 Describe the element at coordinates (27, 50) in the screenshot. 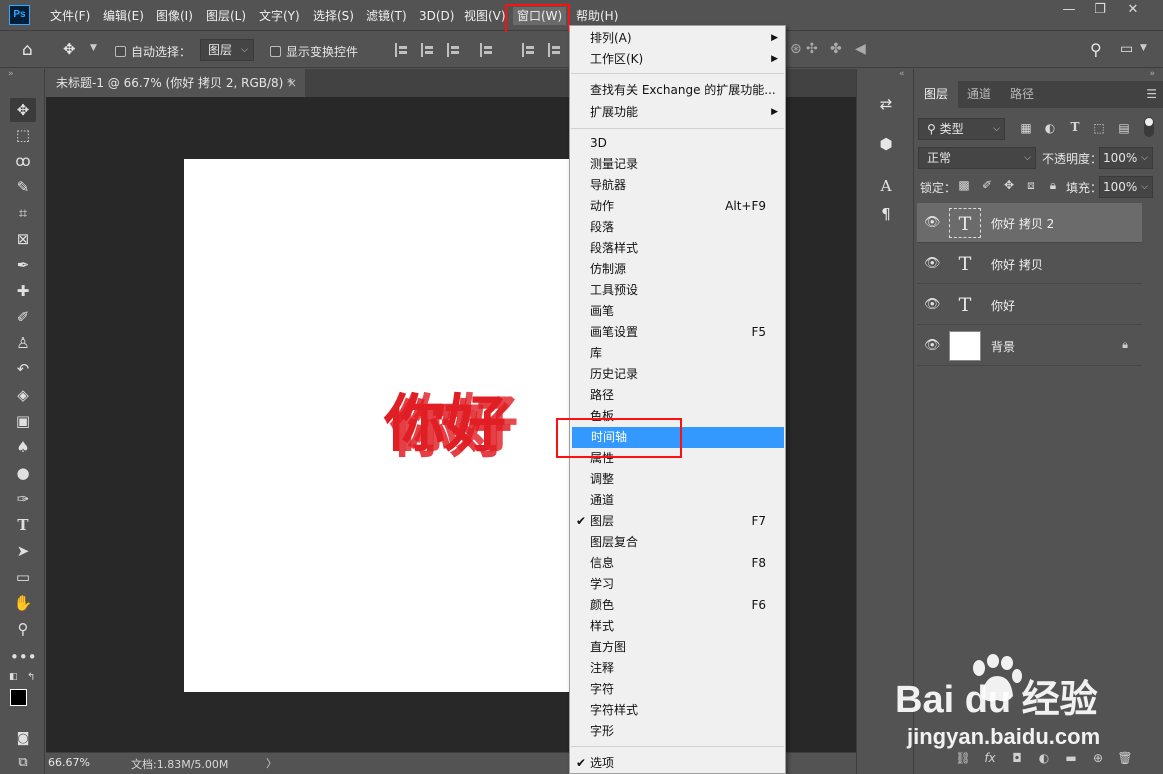

I see `home-icon: ⌂` at that location.